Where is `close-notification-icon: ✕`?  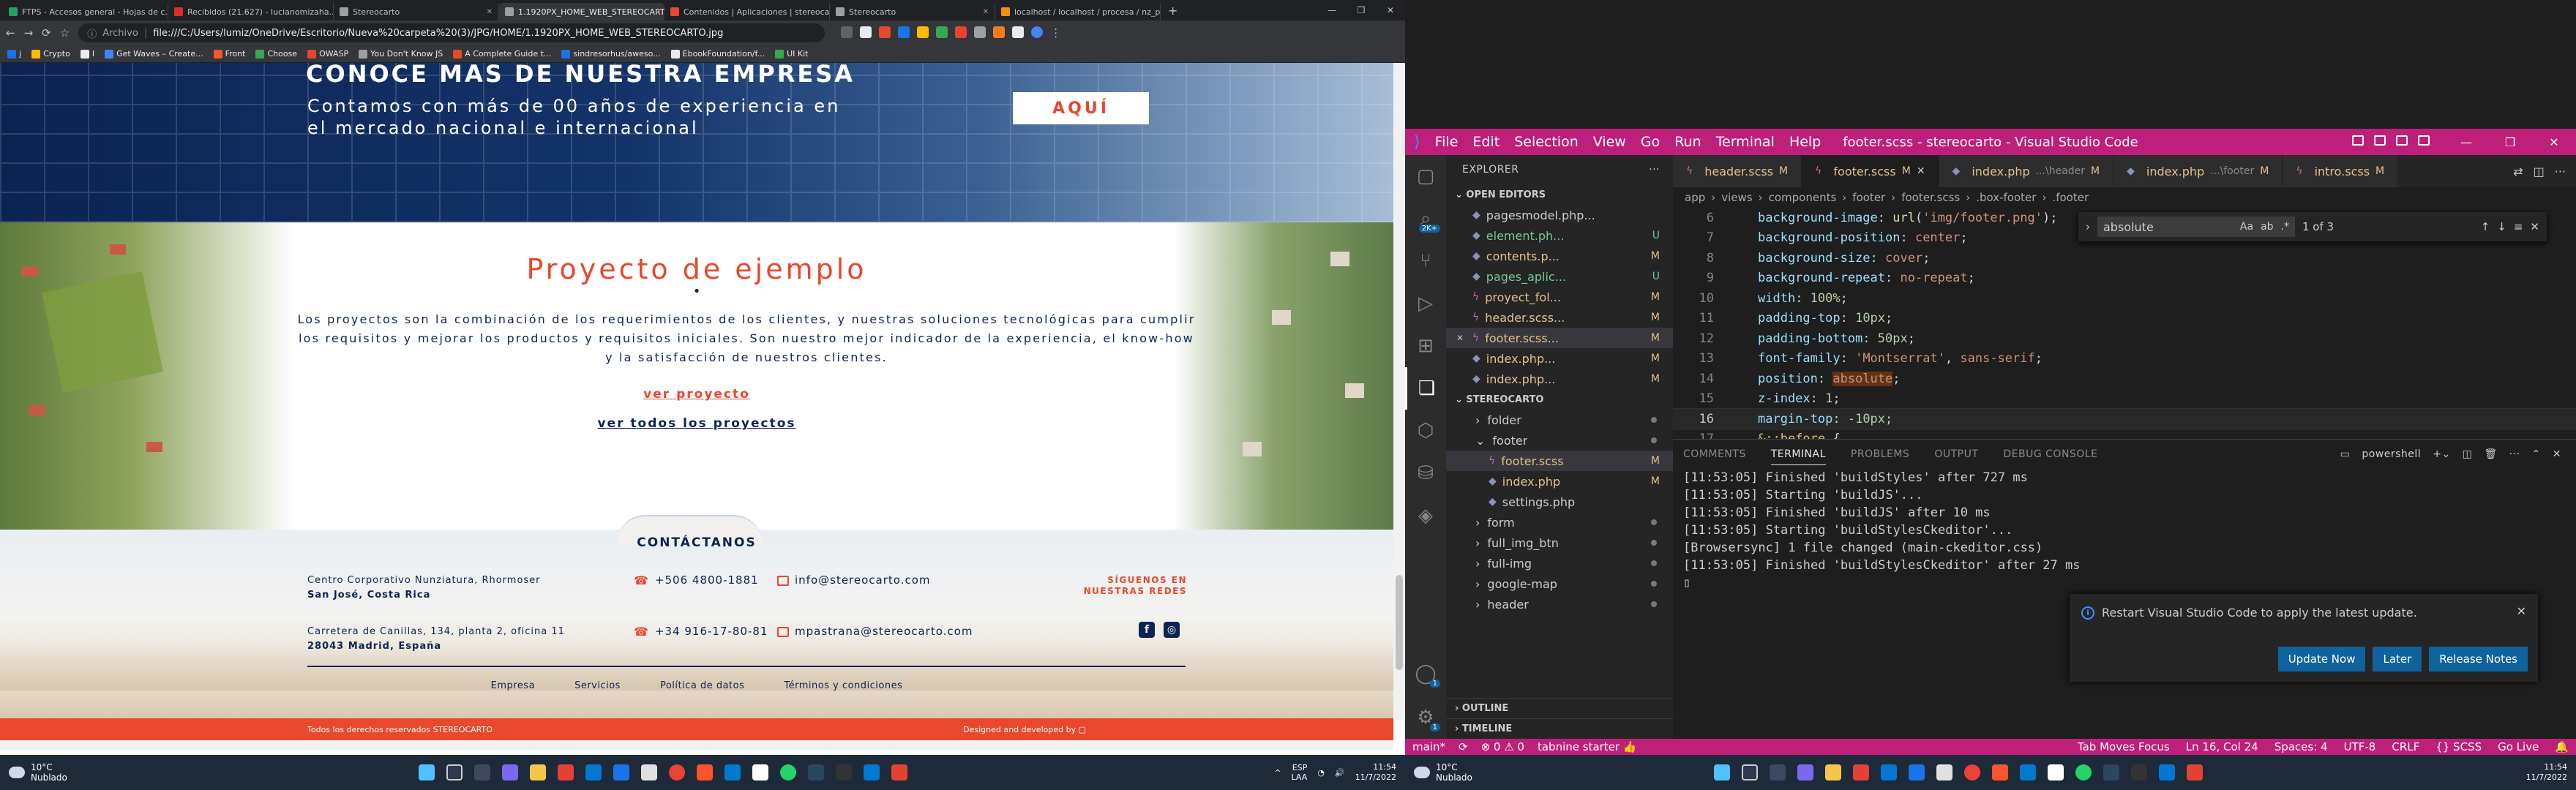 close-notification-icon: ✕ is located at coordinates (2521, 611).